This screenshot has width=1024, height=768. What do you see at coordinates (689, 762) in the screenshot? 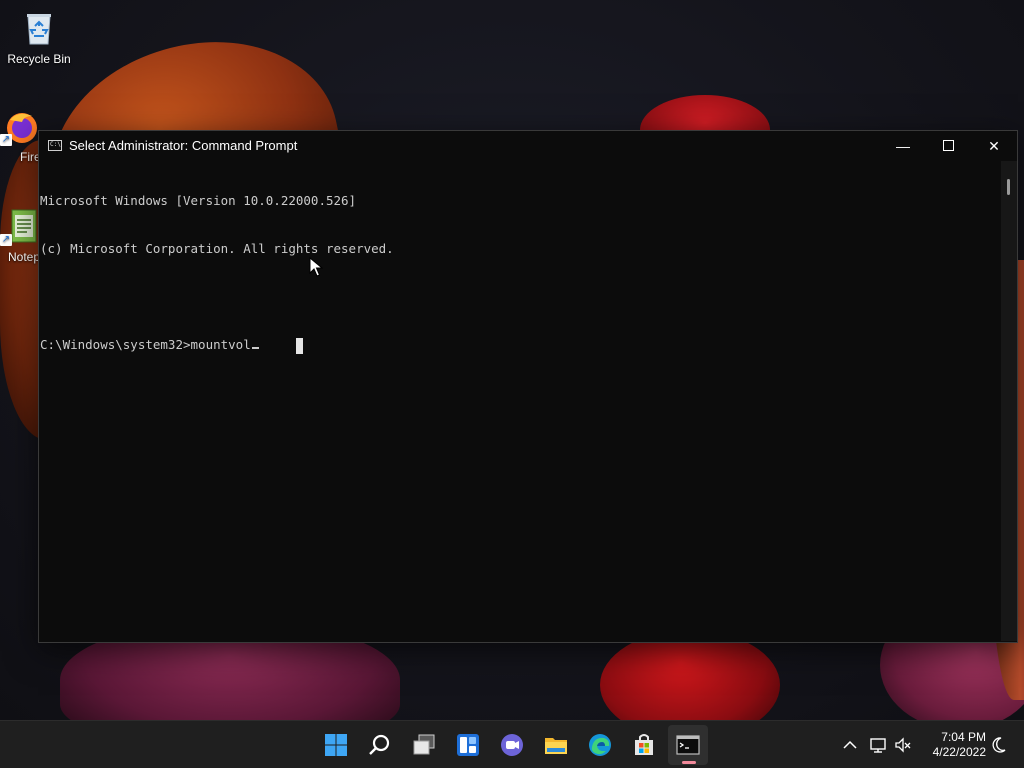
I see `active-app-indicator` at bounding box center [689, 762].